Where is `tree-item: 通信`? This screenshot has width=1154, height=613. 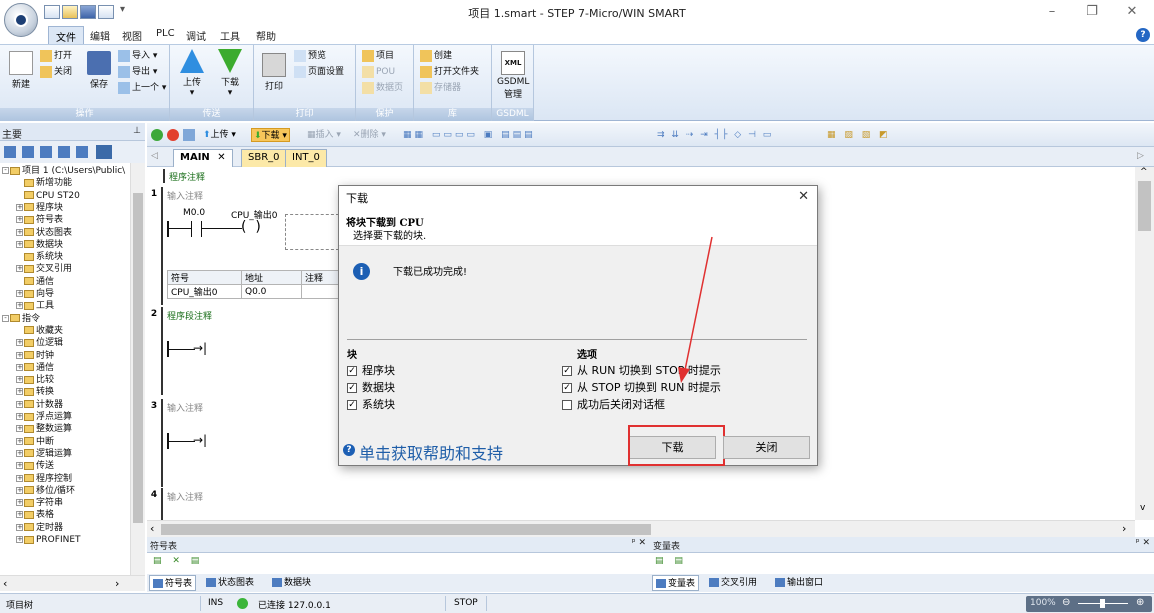 tree-item: 通信 is located at coordinates (35, 282).